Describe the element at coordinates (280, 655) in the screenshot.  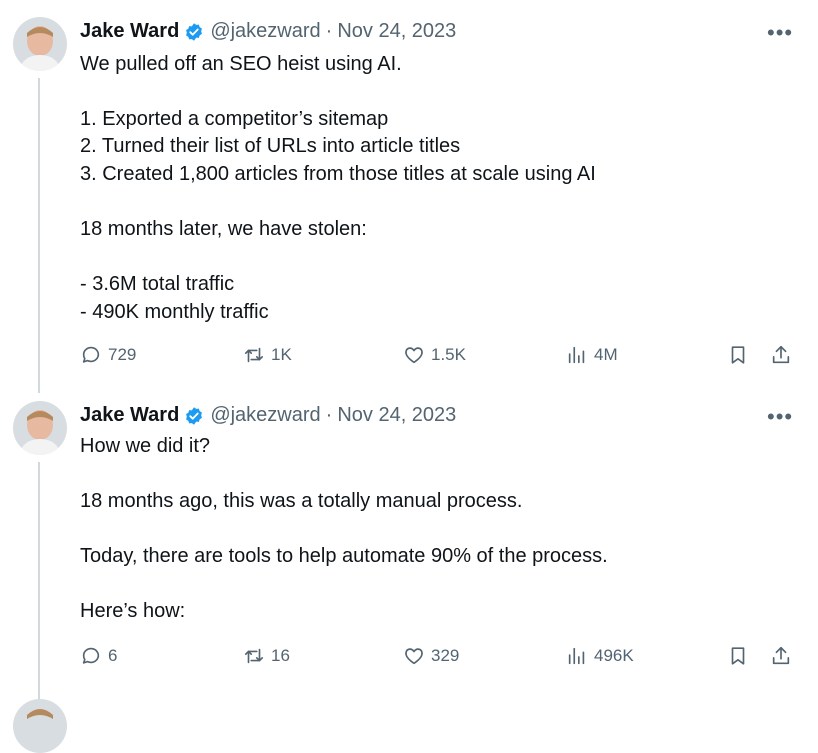
I see `repost-count: 16` at that location.